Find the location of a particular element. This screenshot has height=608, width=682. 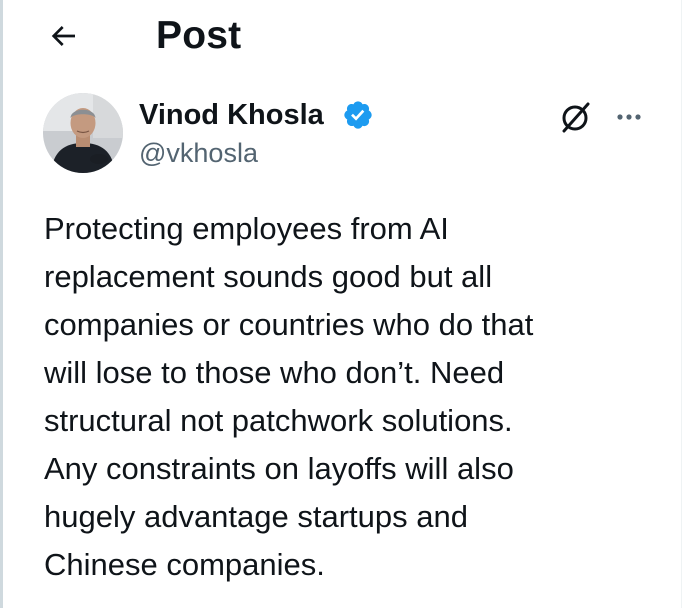

post-text-line: Any constraints on layoffs will also is located at coordinates (279, 468).